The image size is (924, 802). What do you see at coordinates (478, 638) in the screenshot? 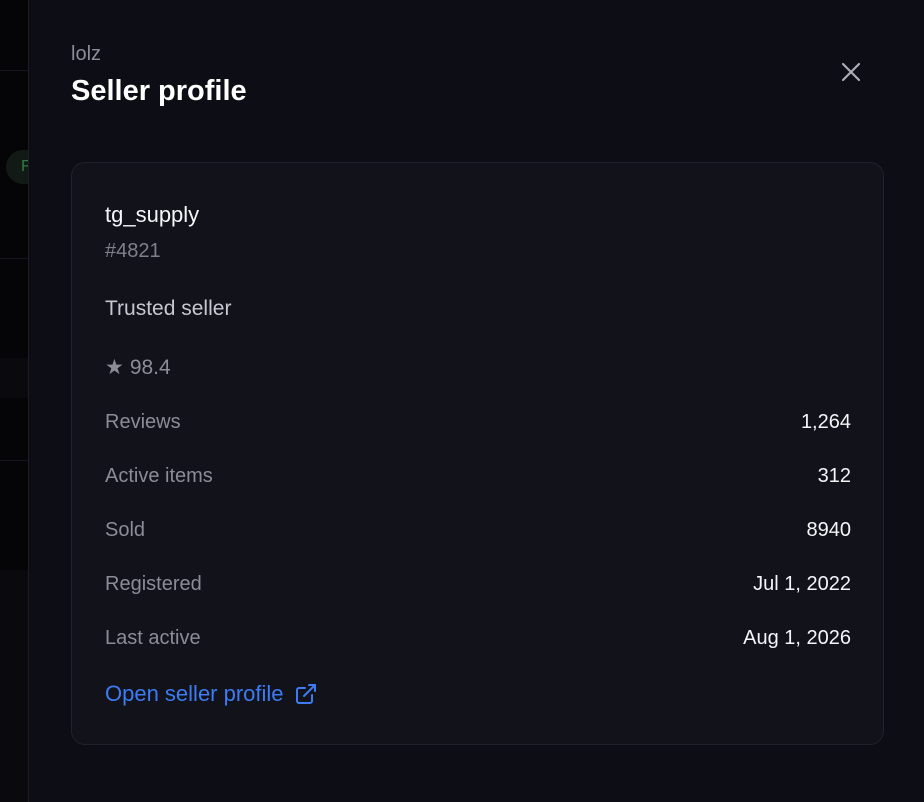
I see `stat-row-last-active: Last active Aug 1, 2026` at bounding box center [478, 638].